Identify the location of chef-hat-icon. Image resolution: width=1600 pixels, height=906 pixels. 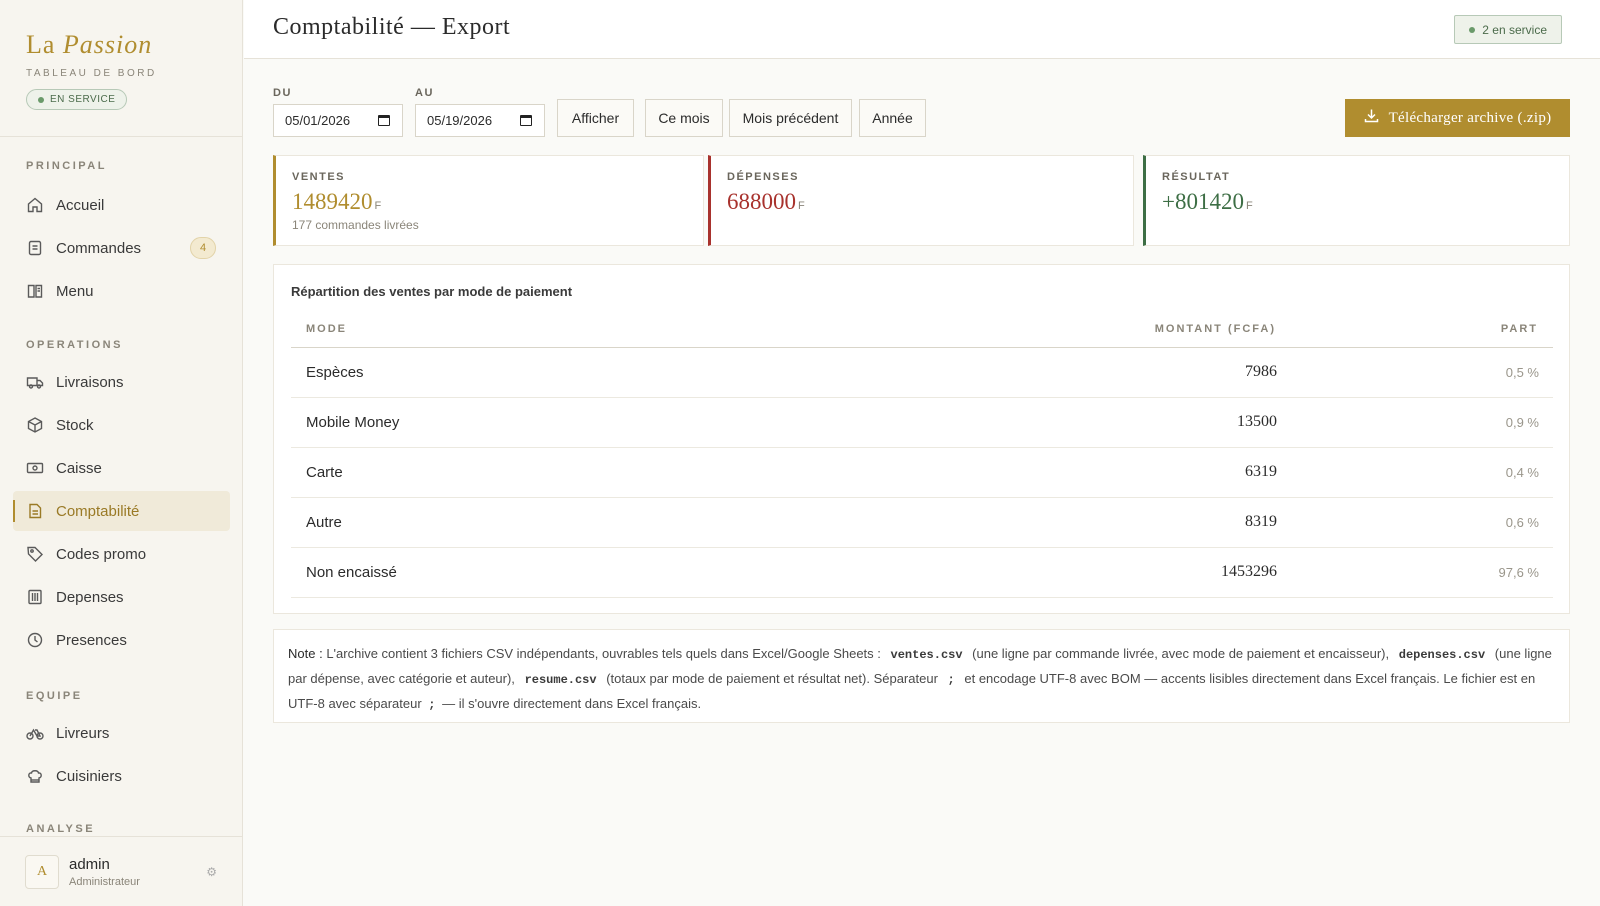
(35, 776).